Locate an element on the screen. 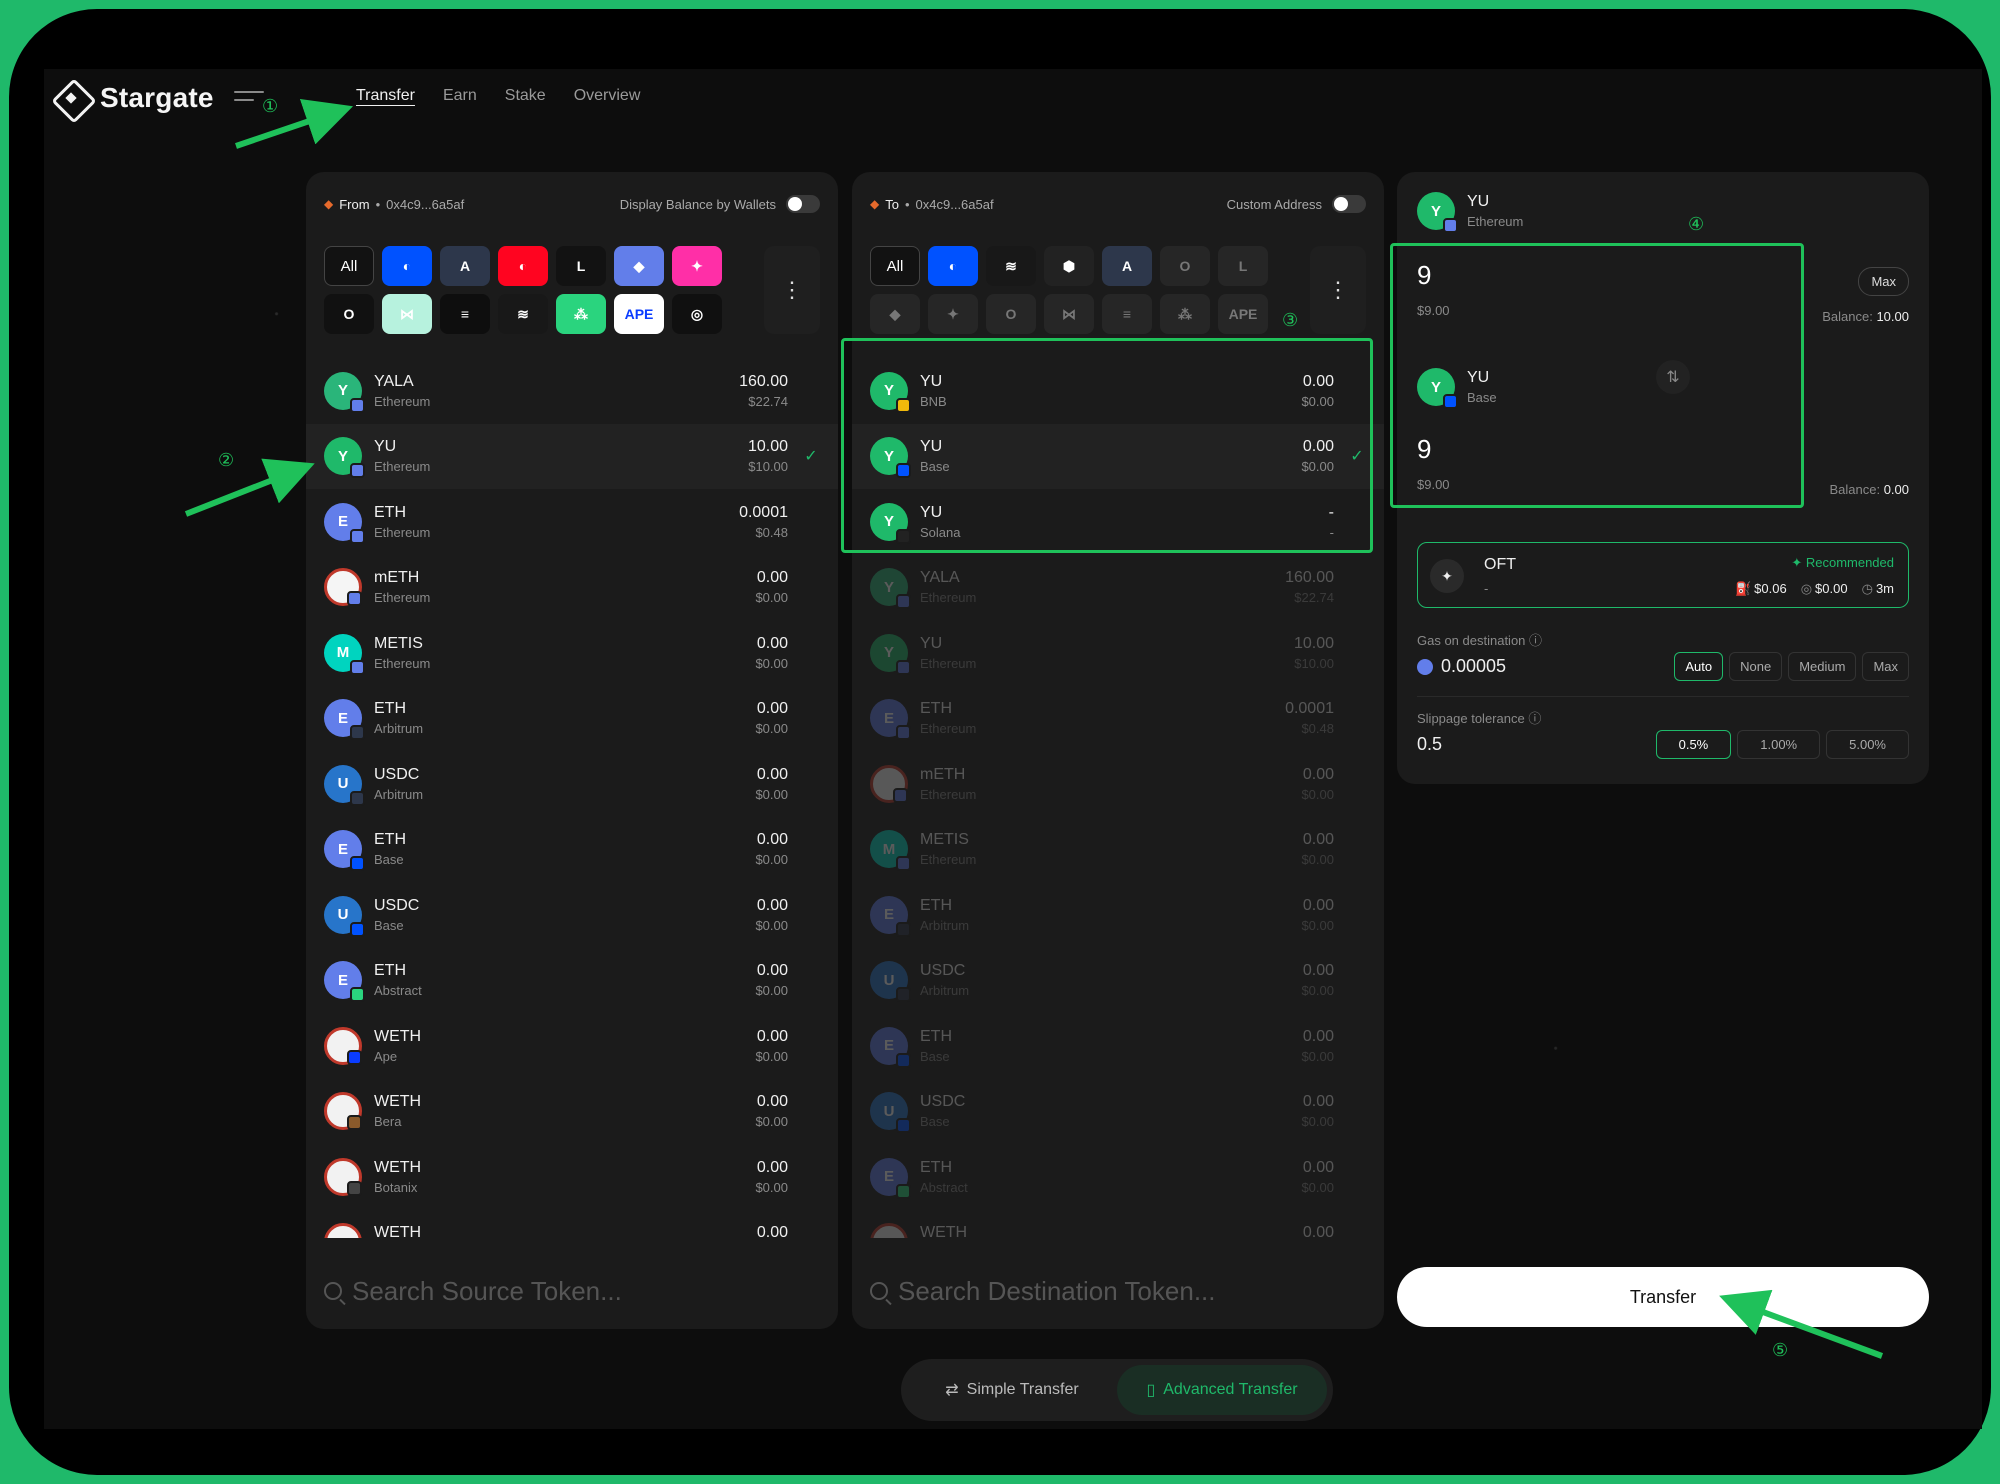 The width and height of the screenshot is (2000, 1484). route-option: ✦ OFT - ✦ Recommended ⛽ $0.06 ◎ $0.00 ◷ 3m is located at coordinates (1663, 575).